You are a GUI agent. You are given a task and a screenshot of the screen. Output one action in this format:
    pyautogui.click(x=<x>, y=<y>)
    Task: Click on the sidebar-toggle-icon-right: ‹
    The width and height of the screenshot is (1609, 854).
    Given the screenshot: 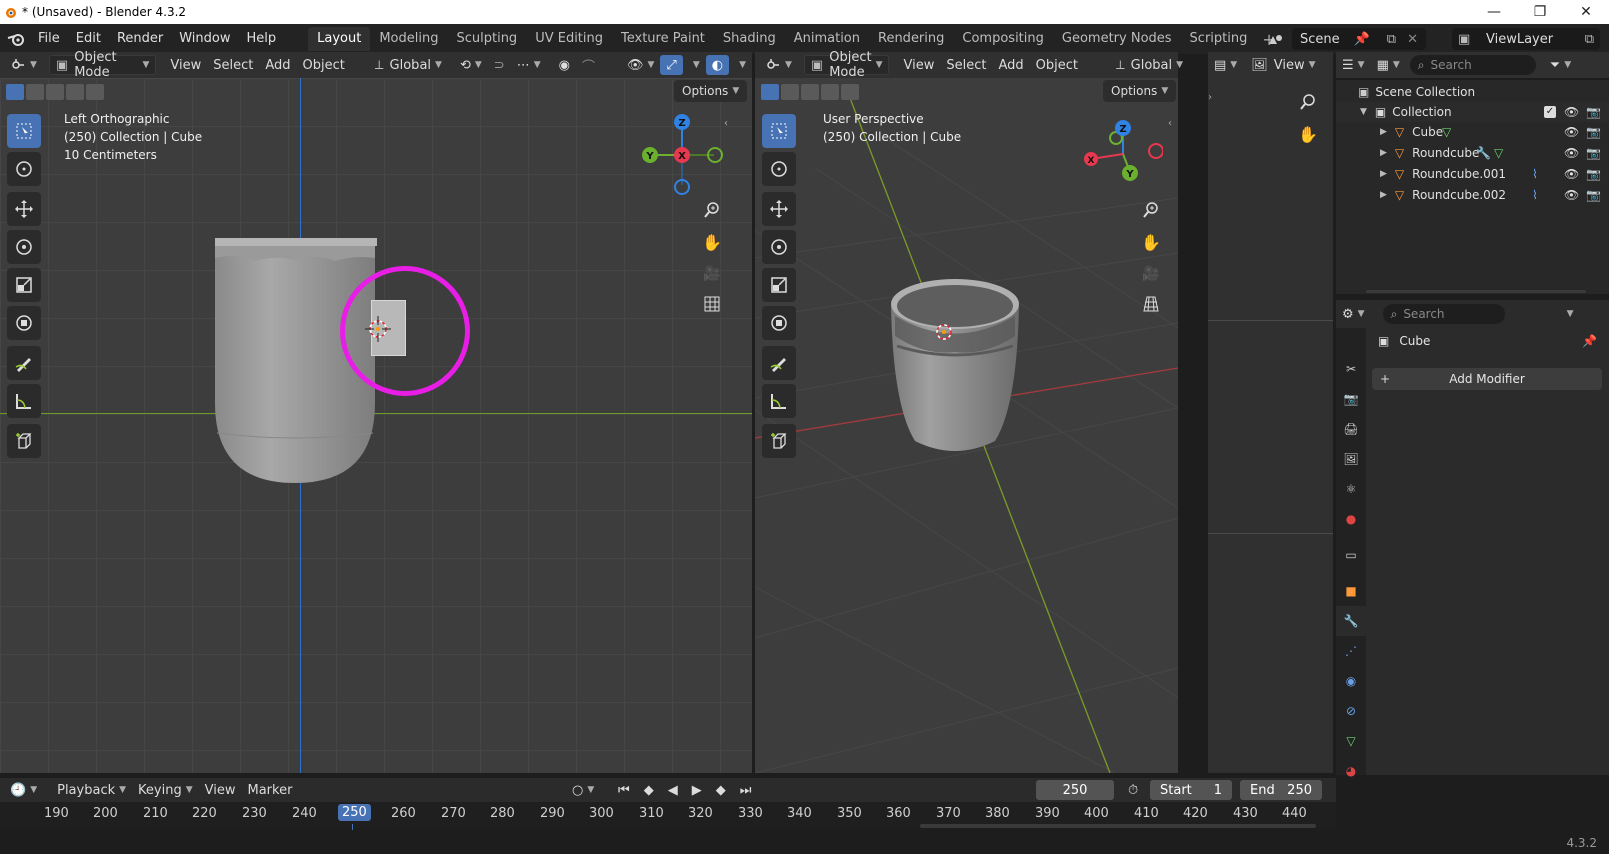 What is the action you would take?
    pyautogui.click(x=1170, y=123)
    